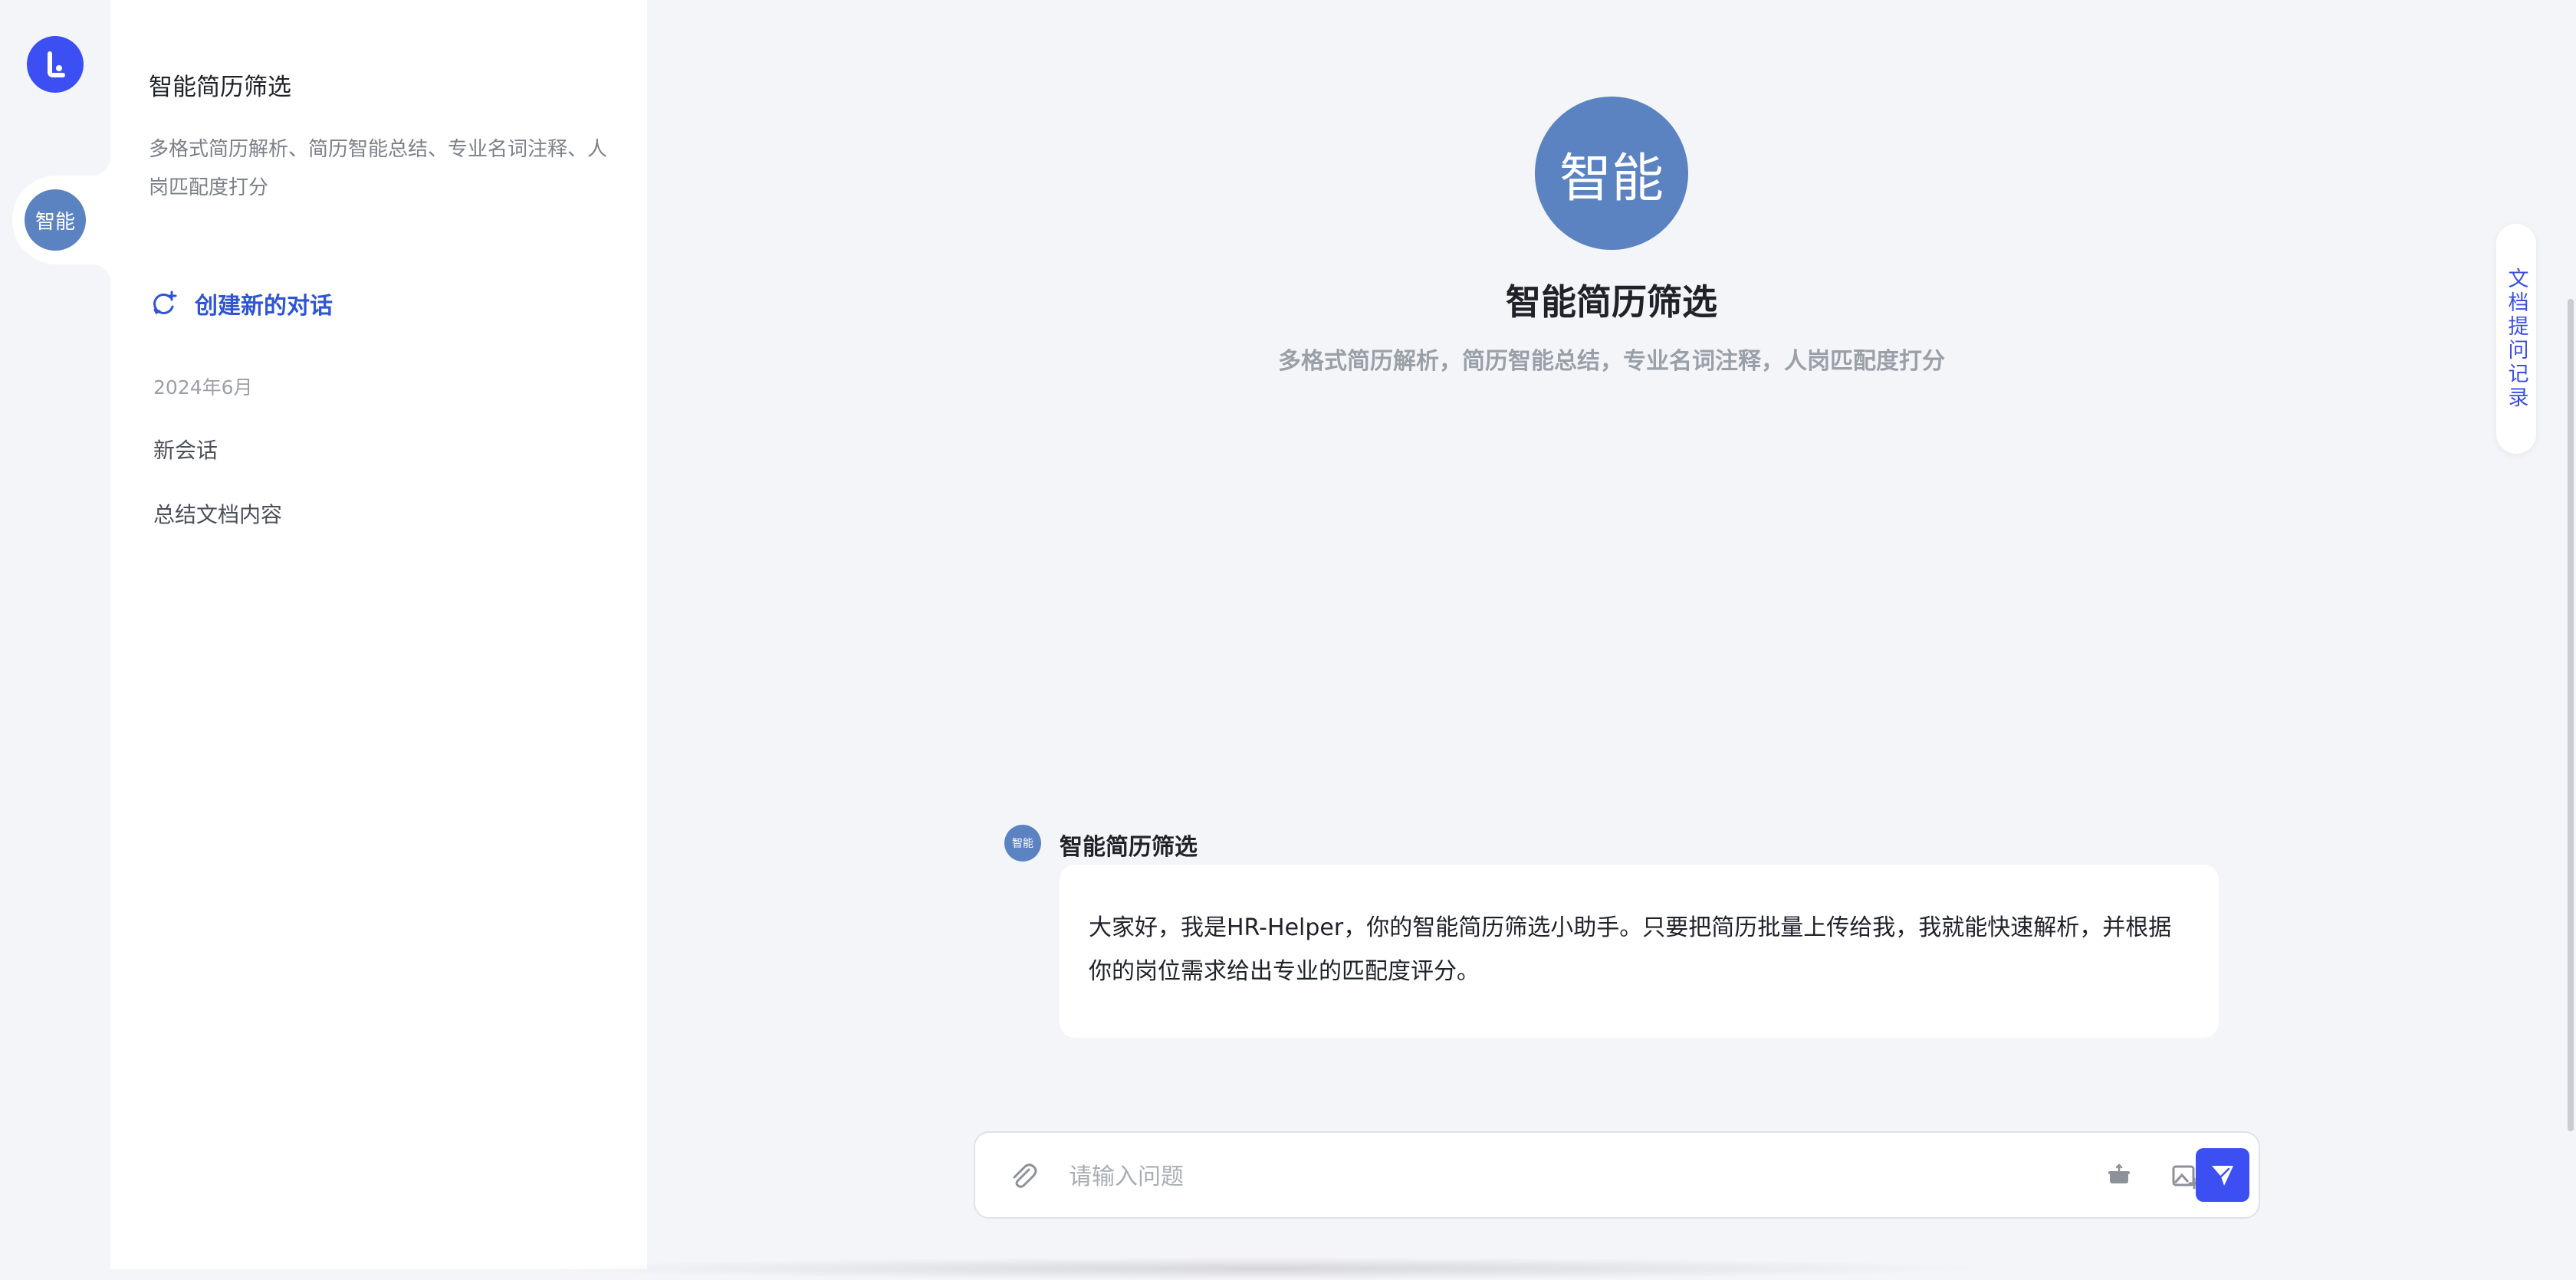 Image resolution: width=2576 pixels, height=1280 pixels. What do you see at coordinates (1612, 361) in the screenshot?
I see `page-subtitle: 多格式简历解析，简历智能总结，专业名词注释，人岗匹配度打分` at bounding box center [1612, 361].